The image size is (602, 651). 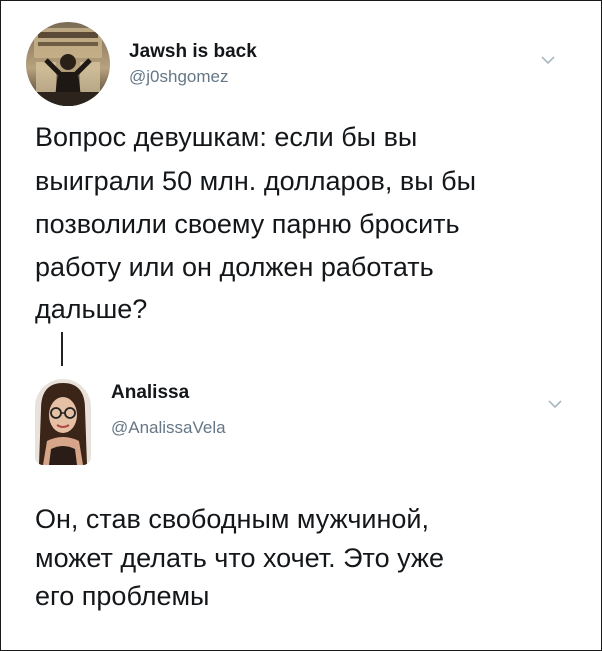 What do you see at coordinates (91, 309) in the screenshot?
I see `tweet-line: дальше?` at bounding box center [91, 309].